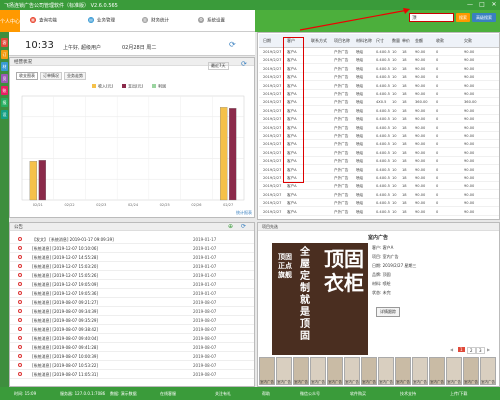 The width and height of the screenshot is (500, 400). I want to click on list-item: [系统消息] [2019-08-07 09:35:29] 2019-08-07, so click(132, 320).